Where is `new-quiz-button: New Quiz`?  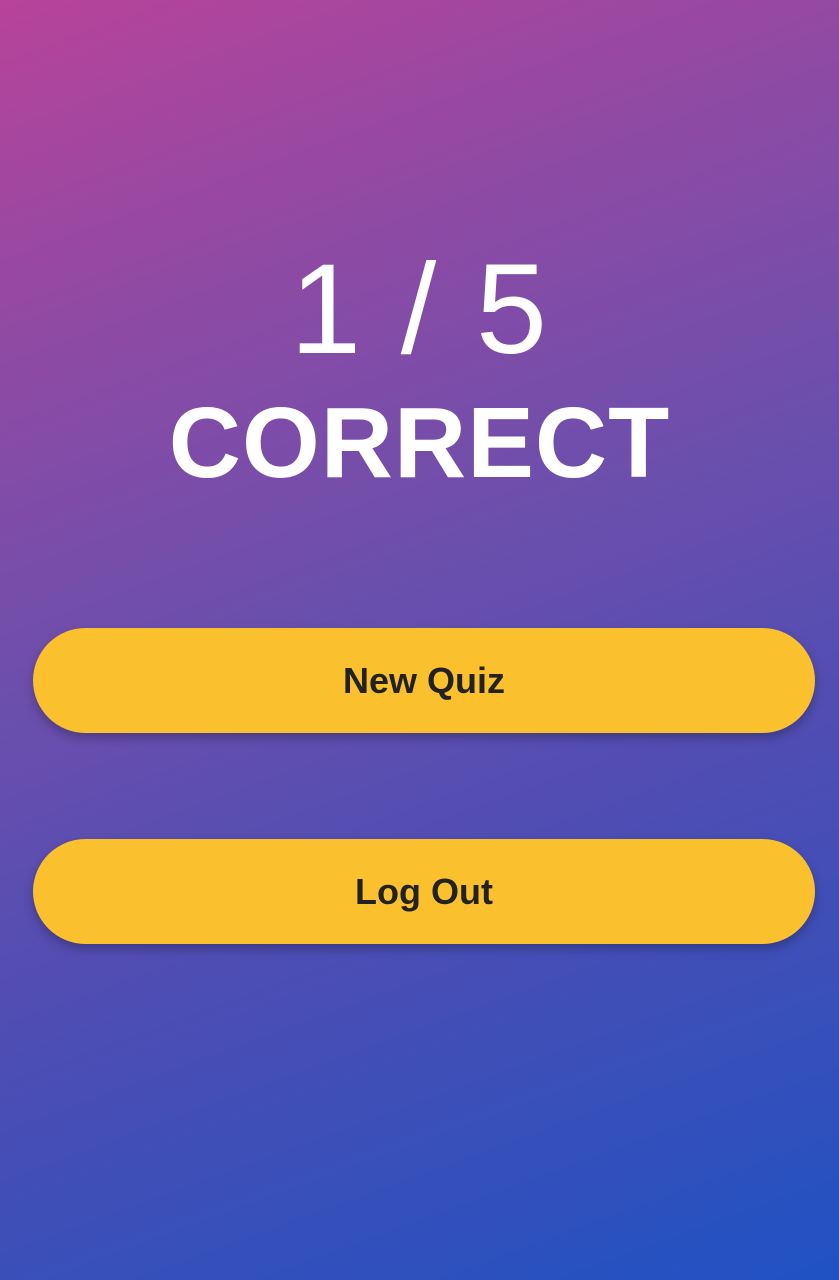
new-quiz-button: New Quiz is located at coordinates (424, 680).